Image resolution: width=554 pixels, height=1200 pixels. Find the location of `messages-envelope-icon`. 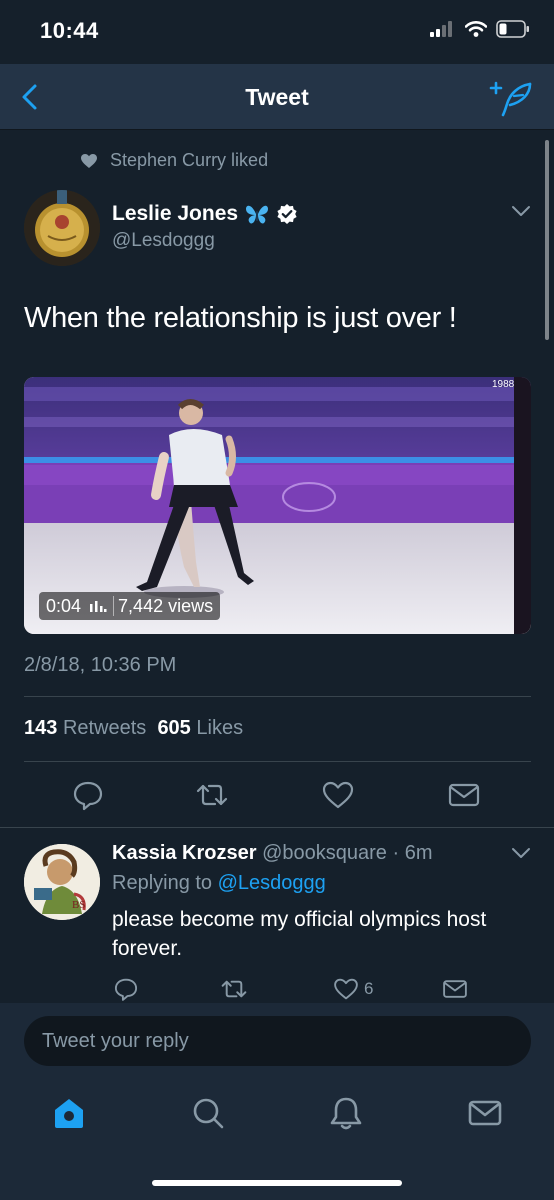

messages-envelope-icon is located at coordinates (485, 1113).